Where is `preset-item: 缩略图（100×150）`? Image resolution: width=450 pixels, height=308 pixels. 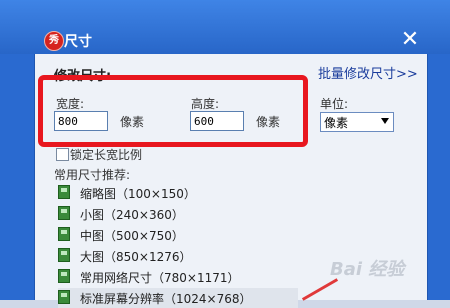 preset-item: 缩略图（100×150） is located at coordinates (178, 193).